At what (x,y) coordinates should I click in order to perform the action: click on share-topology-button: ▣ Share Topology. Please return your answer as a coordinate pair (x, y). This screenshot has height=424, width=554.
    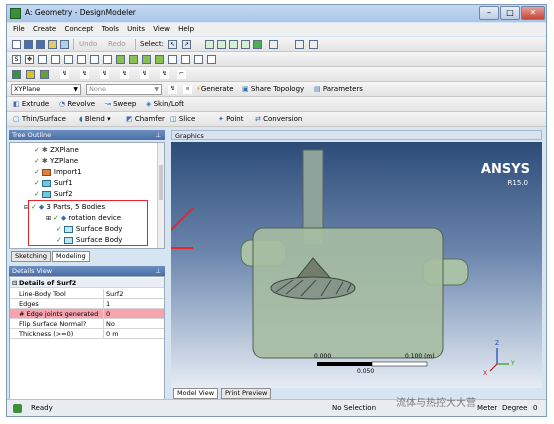
    Looking at the image, I should click on (273, 89).